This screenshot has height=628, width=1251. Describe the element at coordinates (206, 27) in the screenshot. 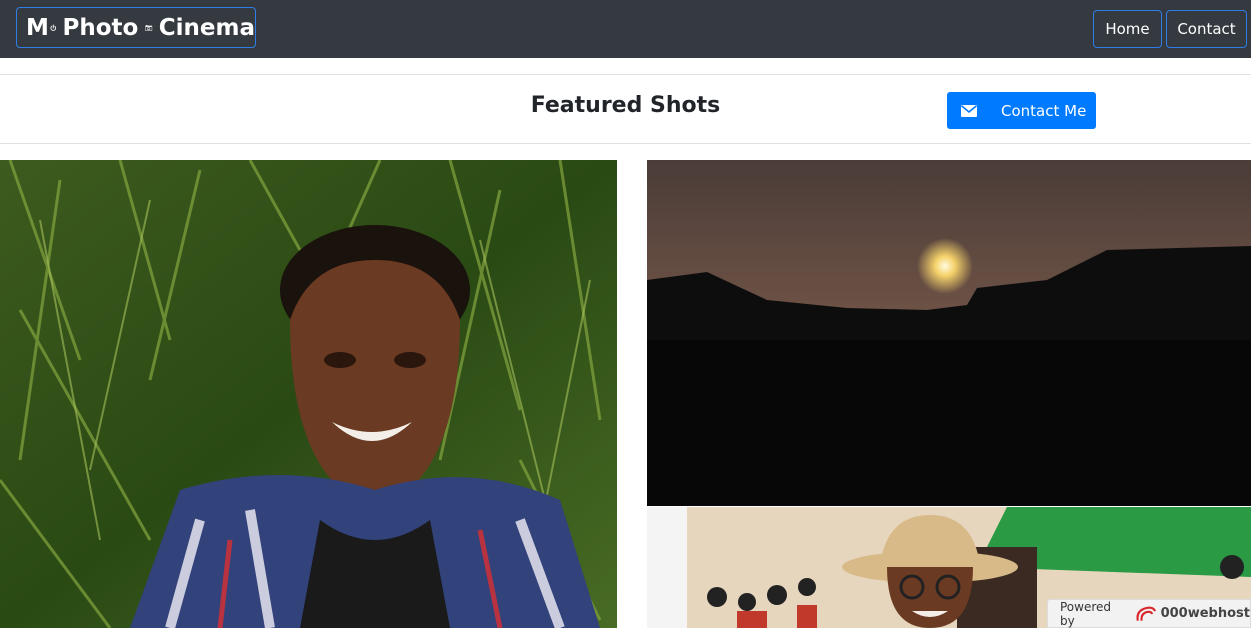

I see `brand-word-cinema: Cinema` at that location.